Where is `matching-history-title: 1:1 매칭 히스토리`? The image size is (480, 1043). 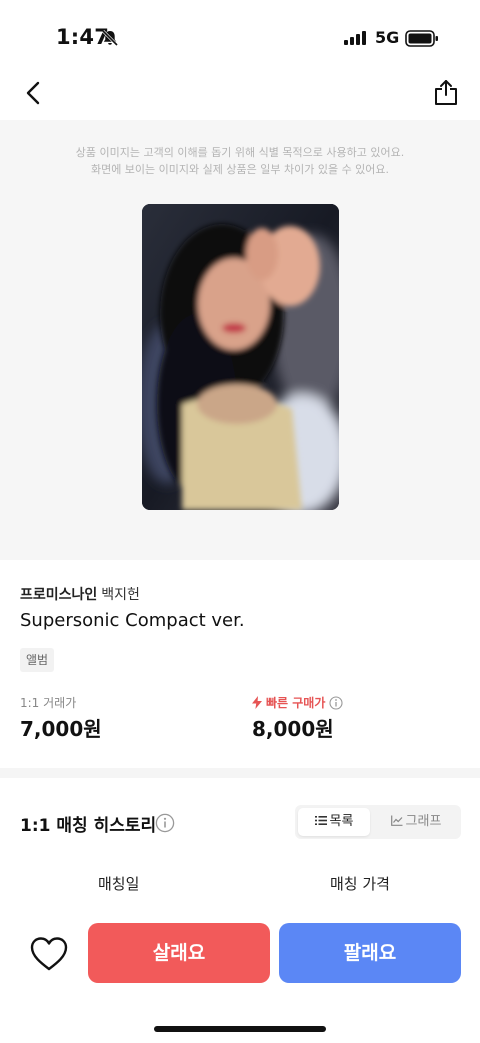
matching-history-title: 1:1 매칭 히스토리 is located at coordinates (88, 826).